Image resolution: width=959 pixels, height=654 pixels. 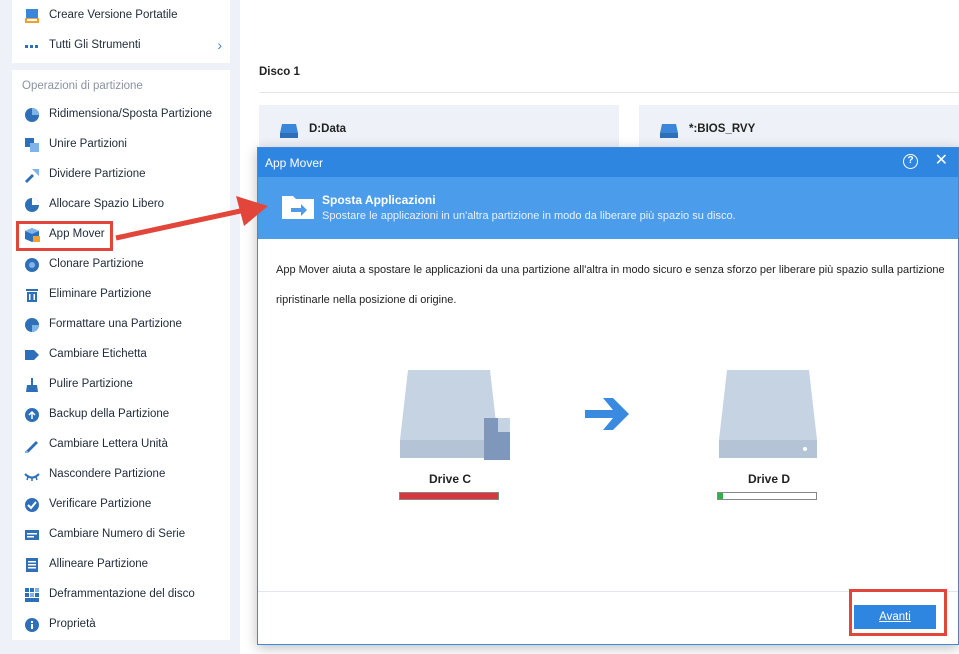 What do you see at coordinates (121, 625) in the screenshot?
I see `sidebar-item-properties: Proprietà` at bounding box center [121, 625].